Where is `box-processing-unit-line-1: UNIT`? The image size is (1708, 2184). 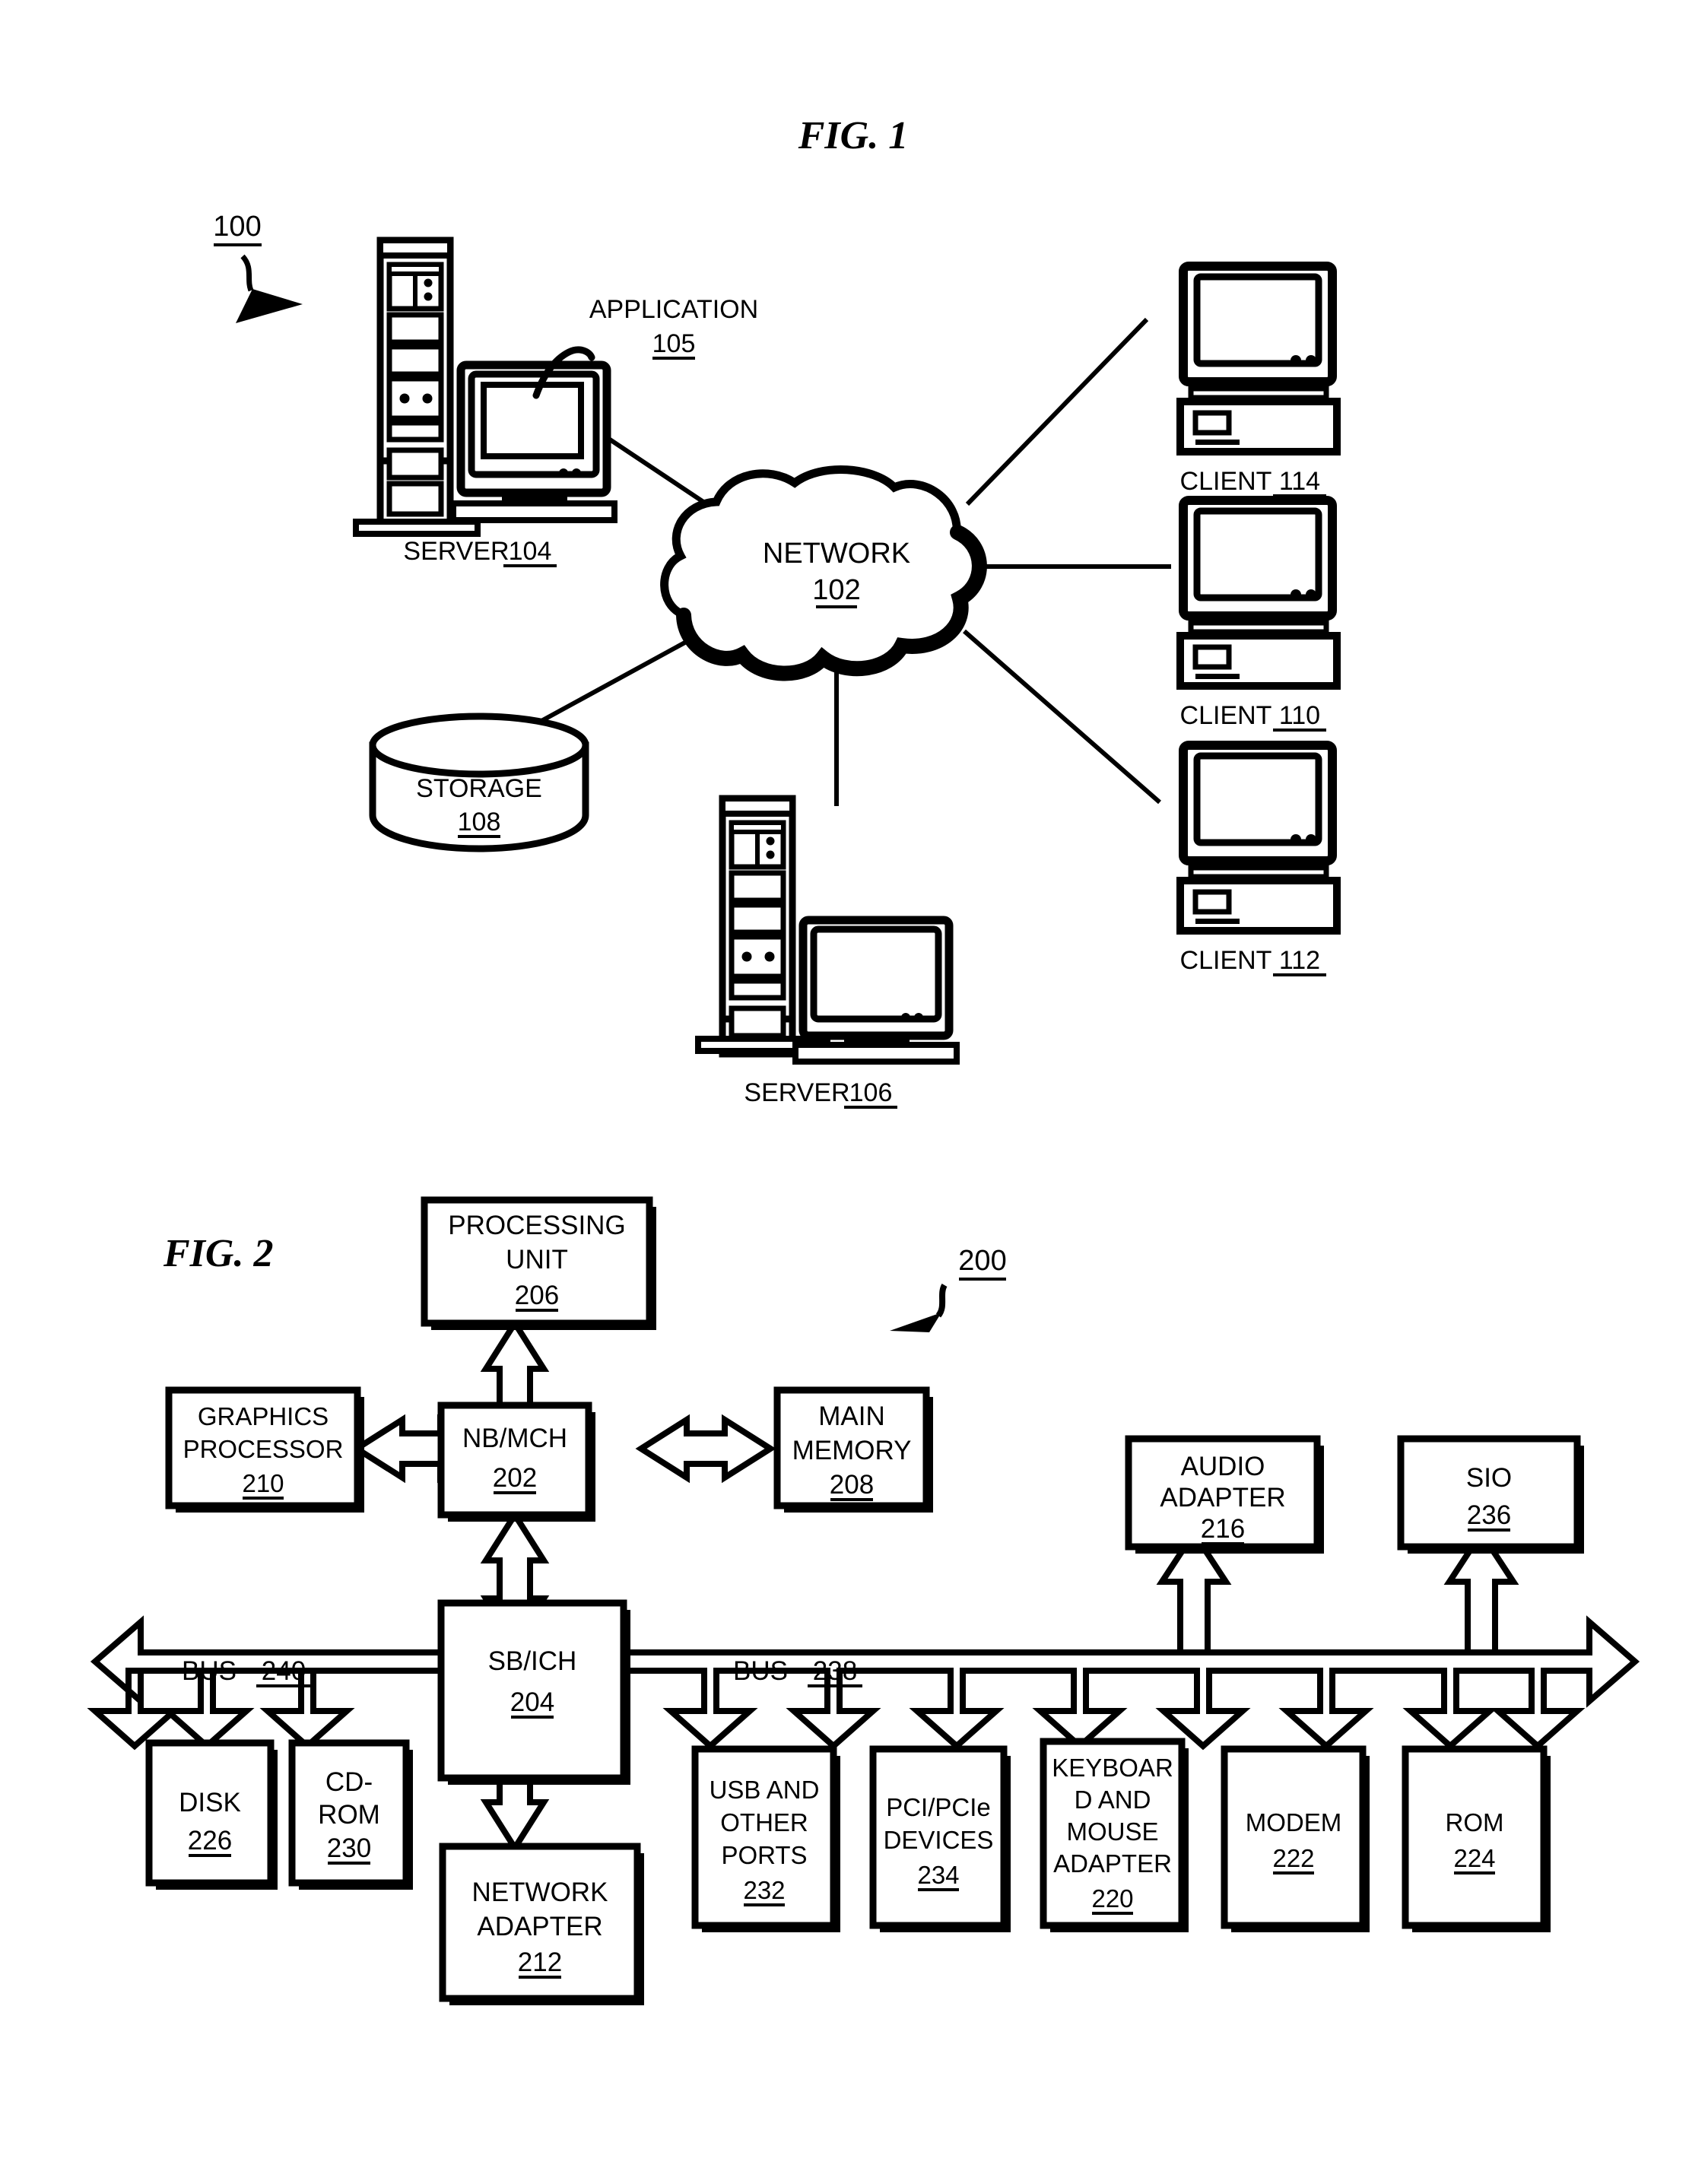
box-processing-unit-line-1: UNIT is located at coordinates (537, 1260).